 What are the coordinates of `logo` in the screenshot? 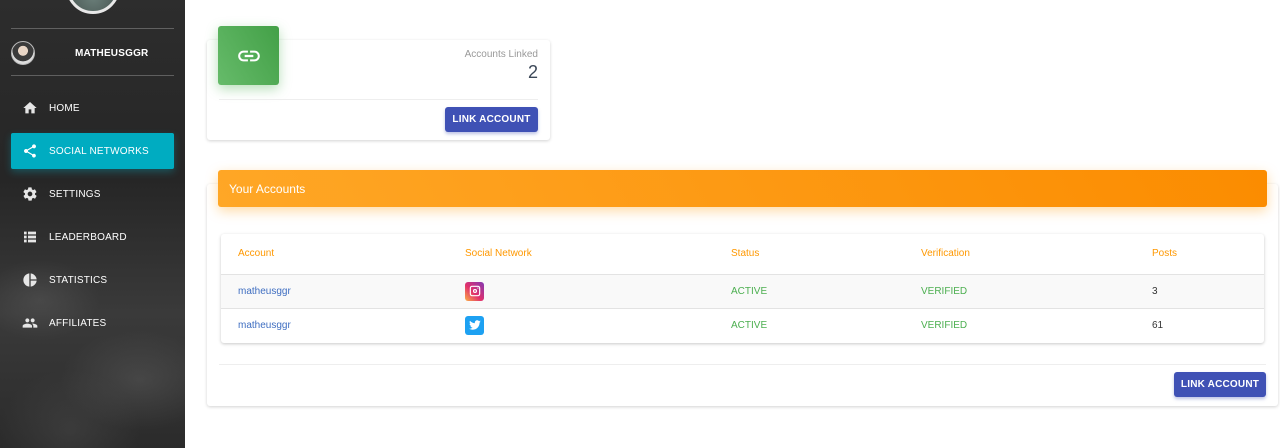 It's located at (93, 7).